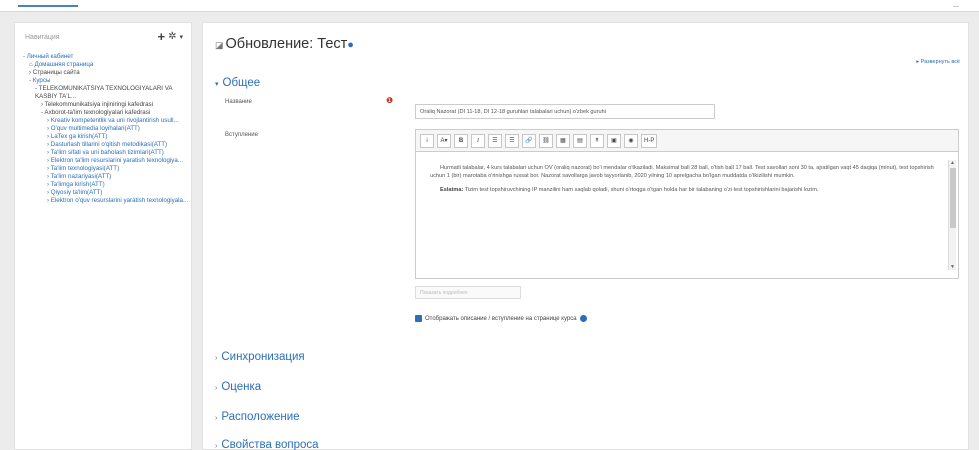  I want to click on help-icon: ●, so click(350, 45).